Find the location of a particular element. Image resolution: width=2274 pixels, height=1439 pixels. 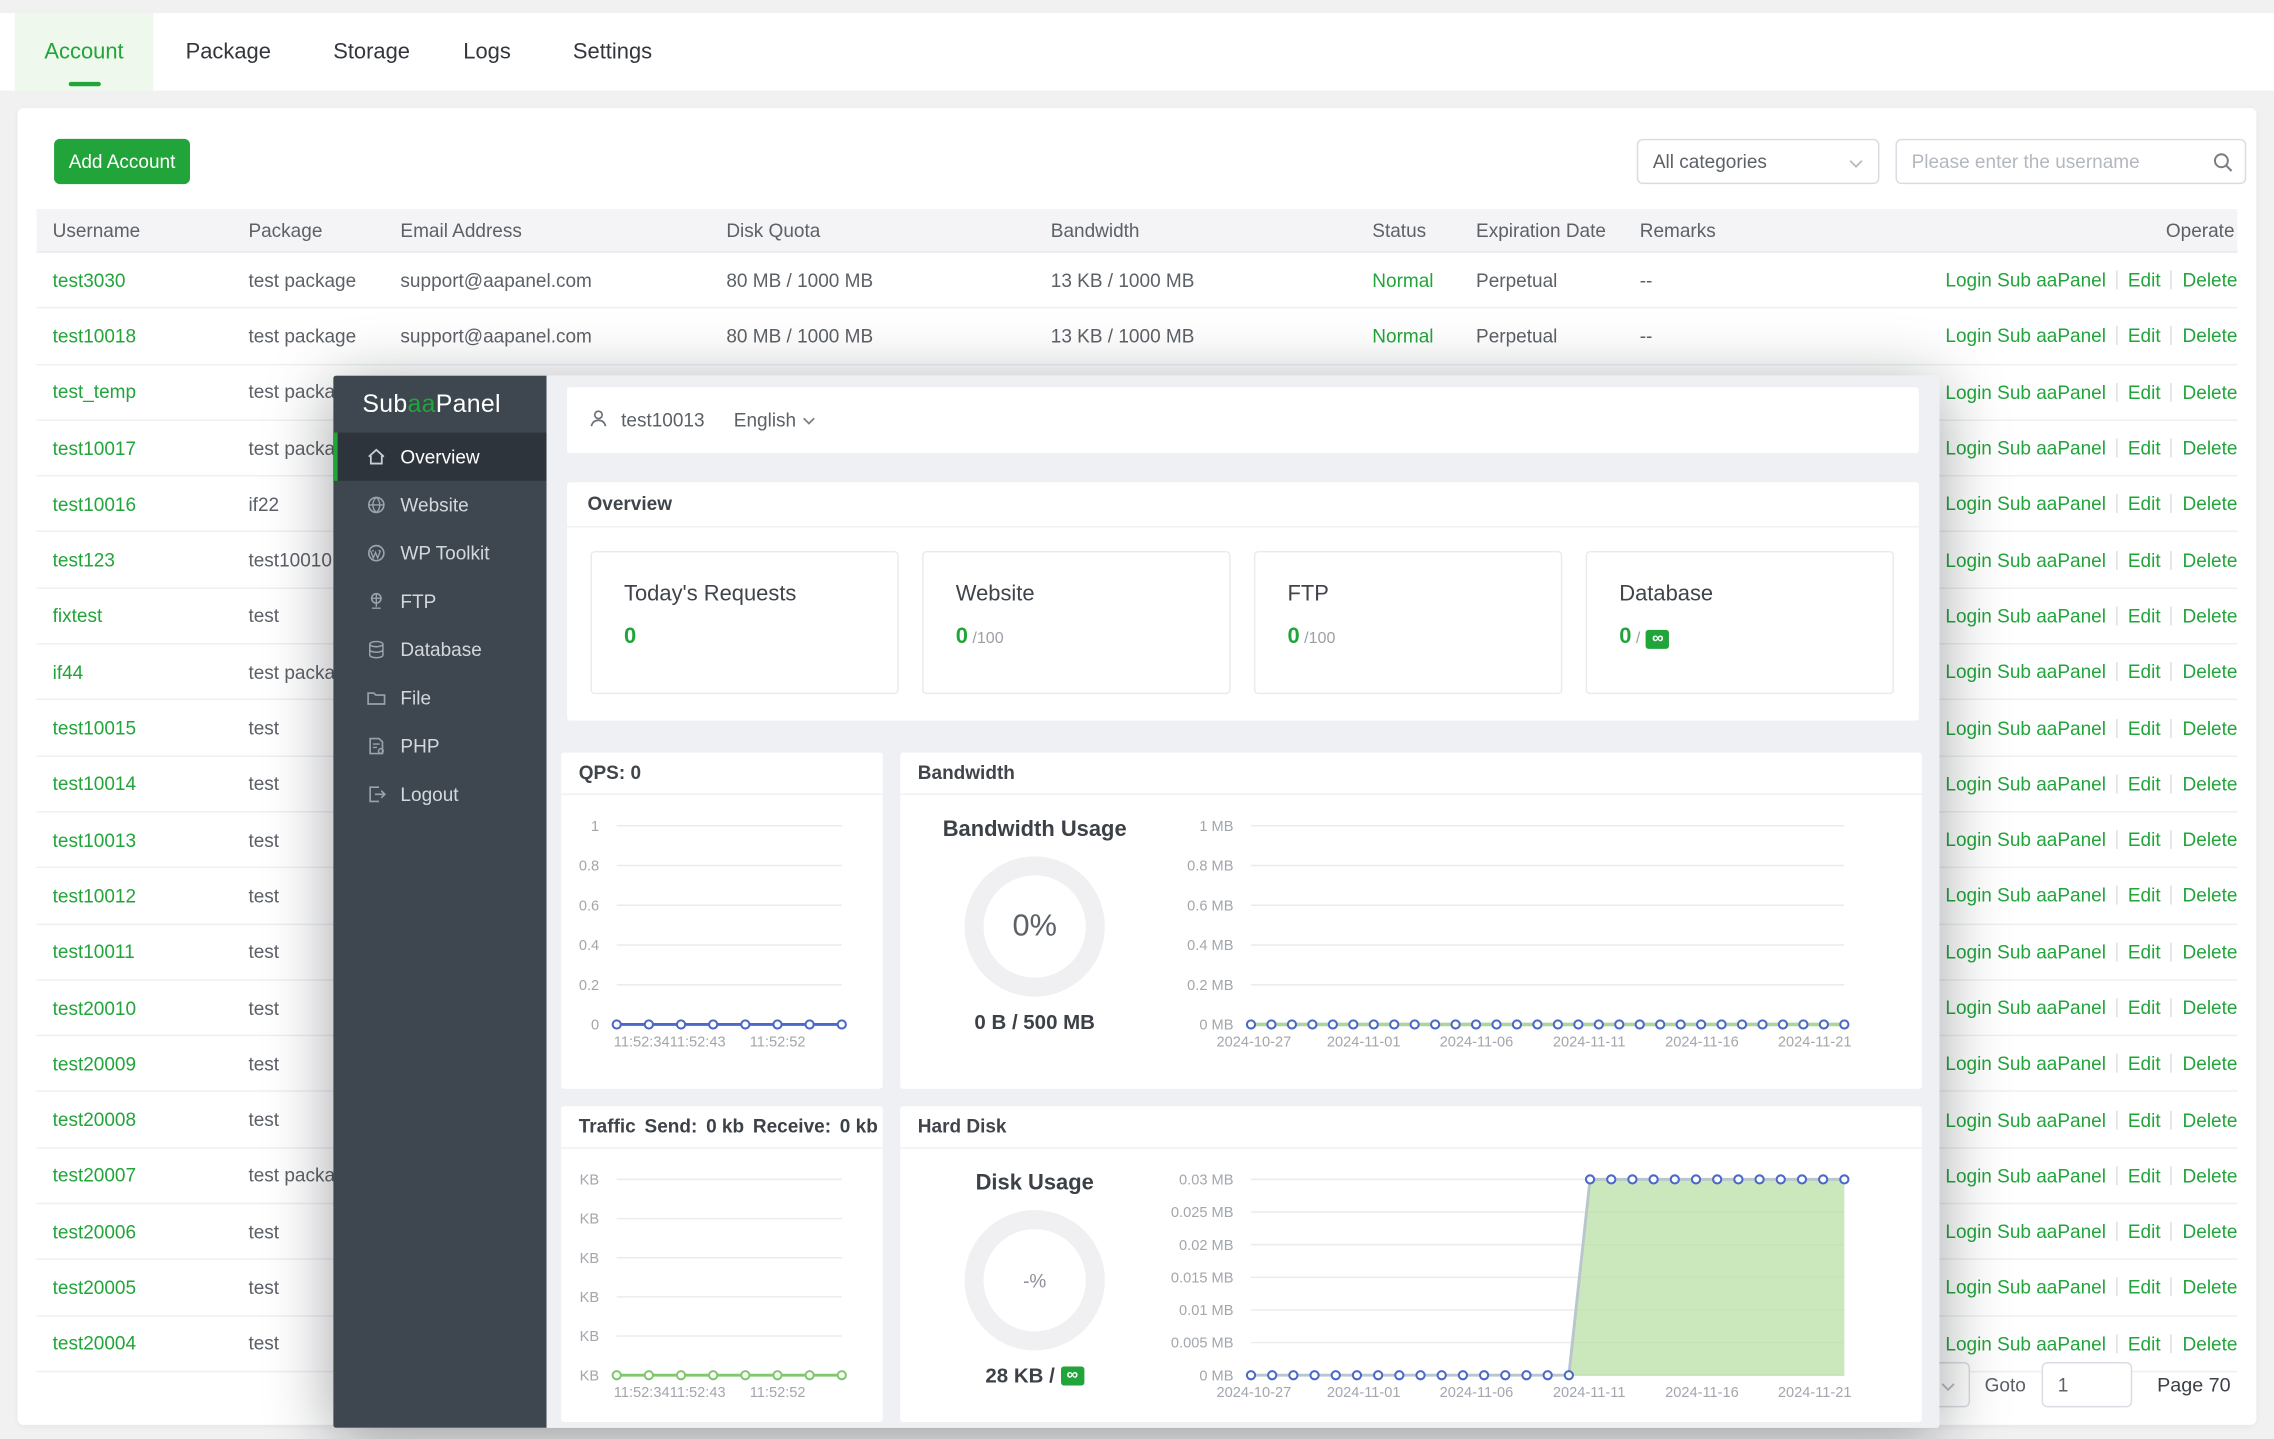

username-link: test20008 is located at coordinates (94, 1120).